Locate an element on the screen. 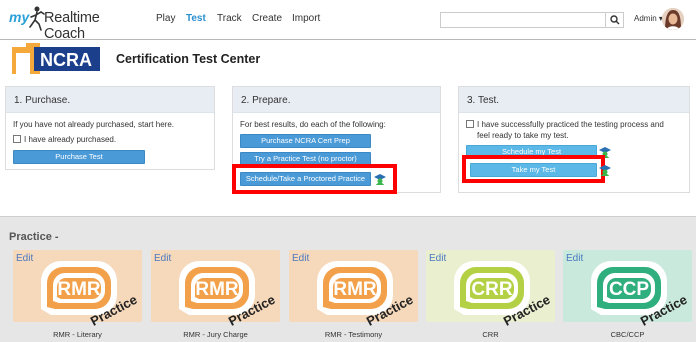 The image size is (696, 342). practice-card: Edit RMR Practice RMR - Testimony is located at coordinates (353, 294).